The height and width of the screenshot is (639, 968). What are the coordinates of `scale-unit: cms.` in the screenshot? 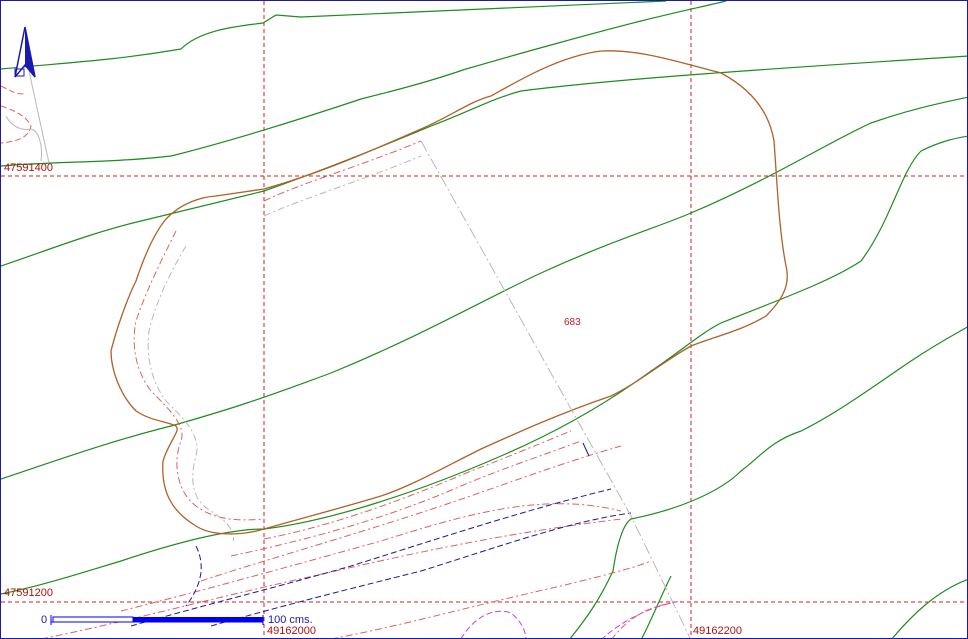 It's located at (301, 620).